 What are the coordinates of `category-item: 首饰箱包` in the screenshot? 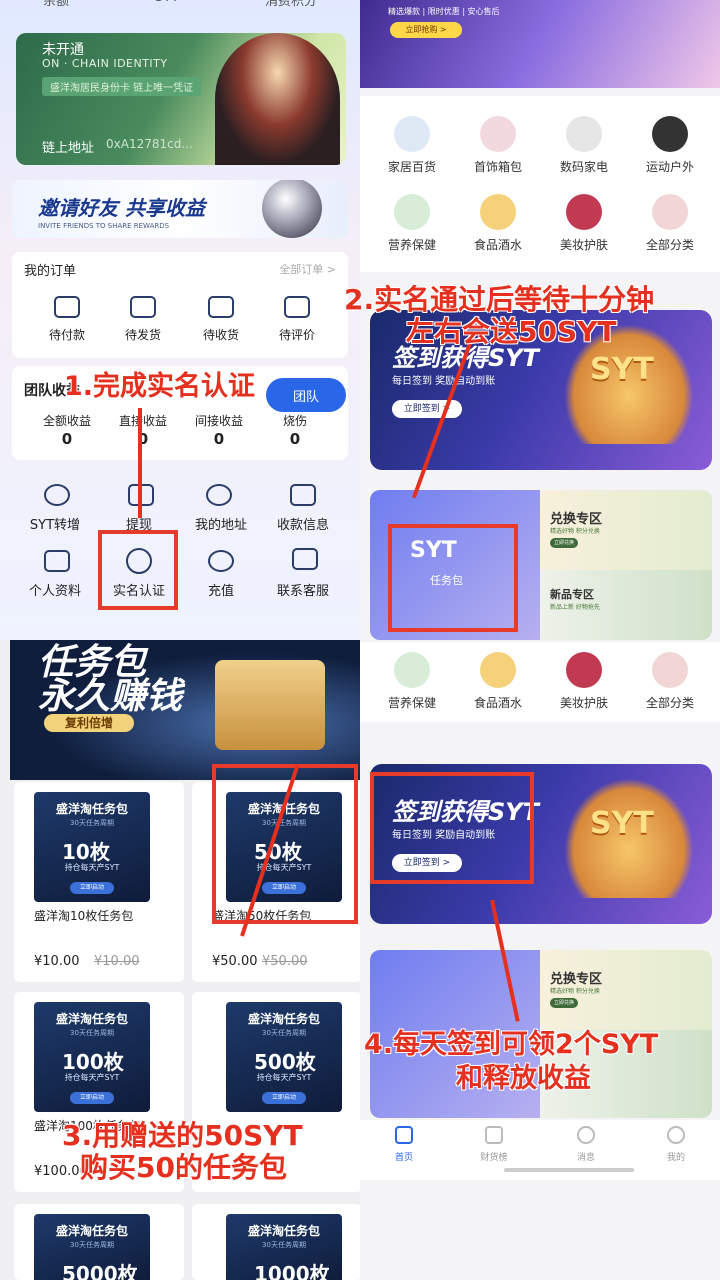 It's located at (498, 145).